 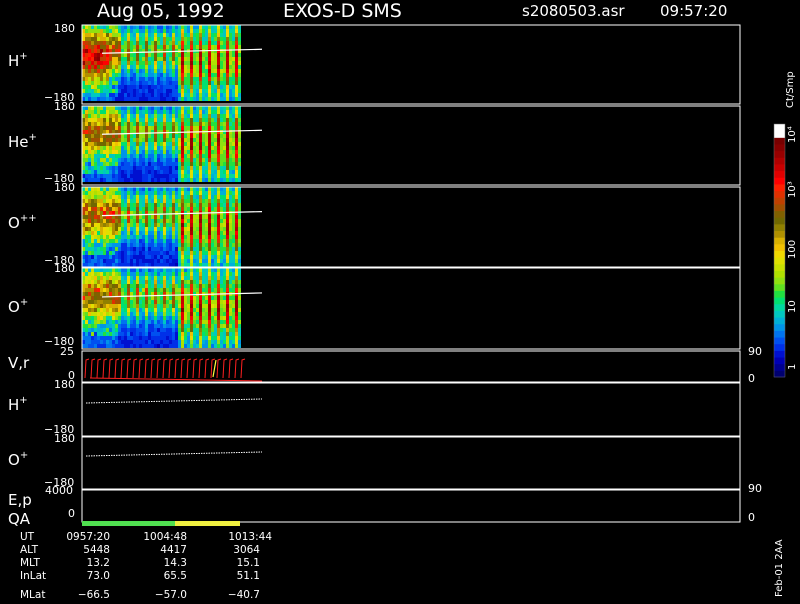 What do you see at coordinates (19, 363) in the screenshot?
I see `panel-label: V,r` at bounding box center [19, 363].